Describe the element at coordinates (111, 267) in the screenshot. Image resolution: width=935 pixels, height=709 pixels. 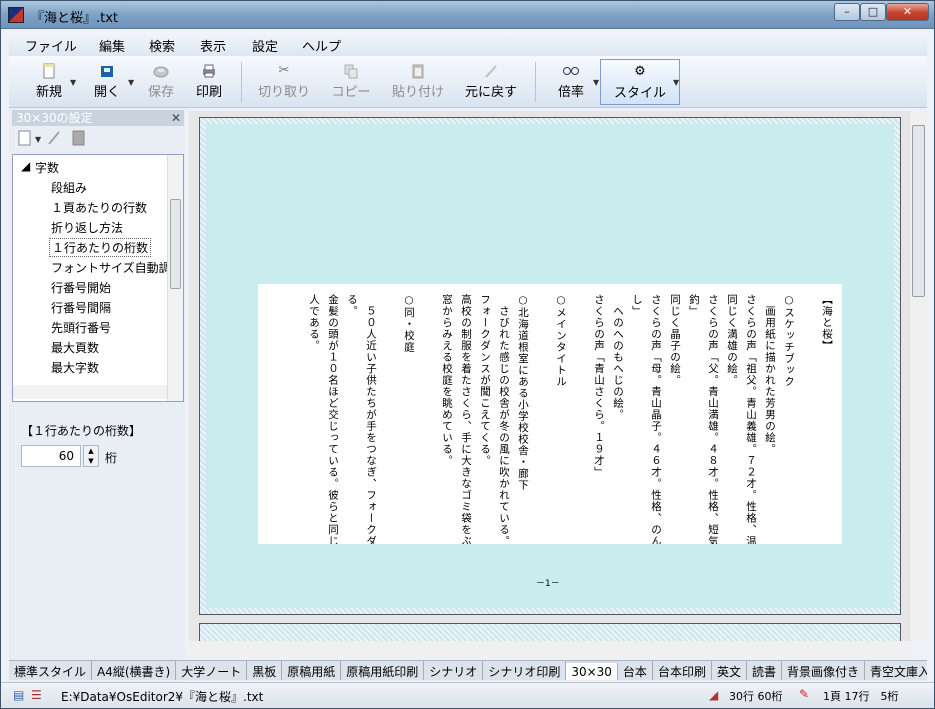
I see `tree-item: フォントサイズ自動調` at that location.